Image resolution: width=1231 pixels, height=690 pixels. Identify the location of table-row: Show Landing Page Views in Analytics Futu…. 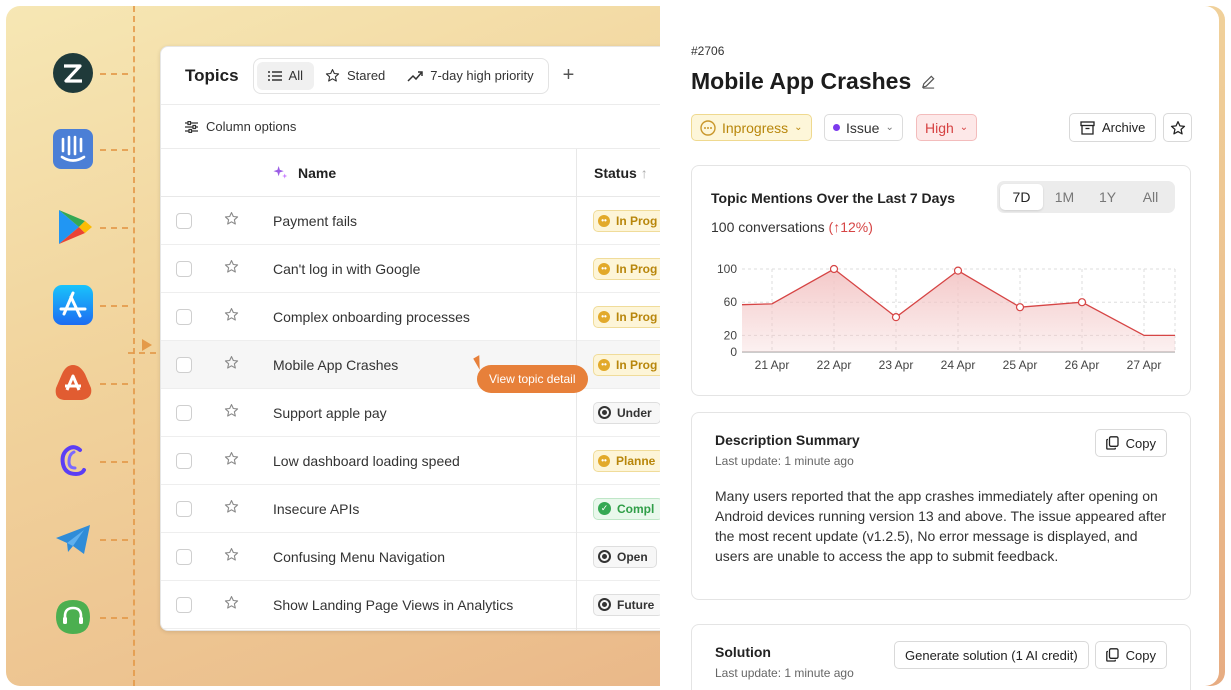
(420, 605).